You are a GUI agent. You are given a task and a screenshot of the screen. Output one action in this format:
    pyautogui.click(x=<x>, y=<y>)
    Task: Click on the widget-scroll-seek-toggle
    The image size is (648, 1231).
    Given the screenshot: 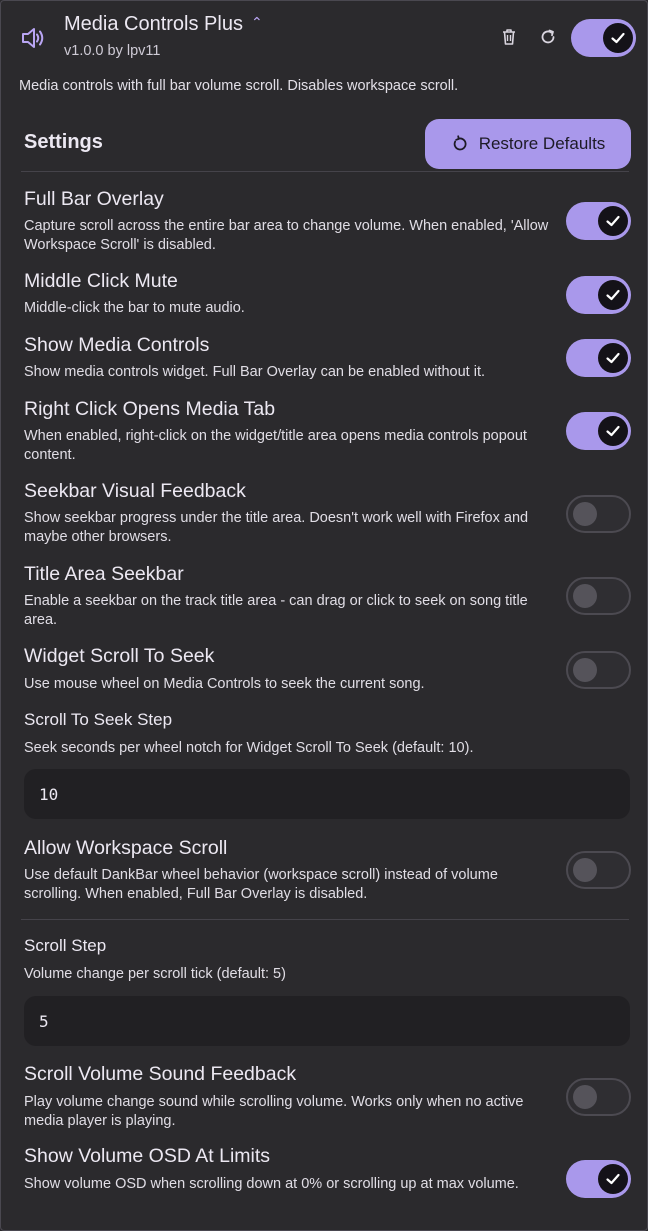 What is the action you would take?
    pyautogui.click(x=598, y=670)
    